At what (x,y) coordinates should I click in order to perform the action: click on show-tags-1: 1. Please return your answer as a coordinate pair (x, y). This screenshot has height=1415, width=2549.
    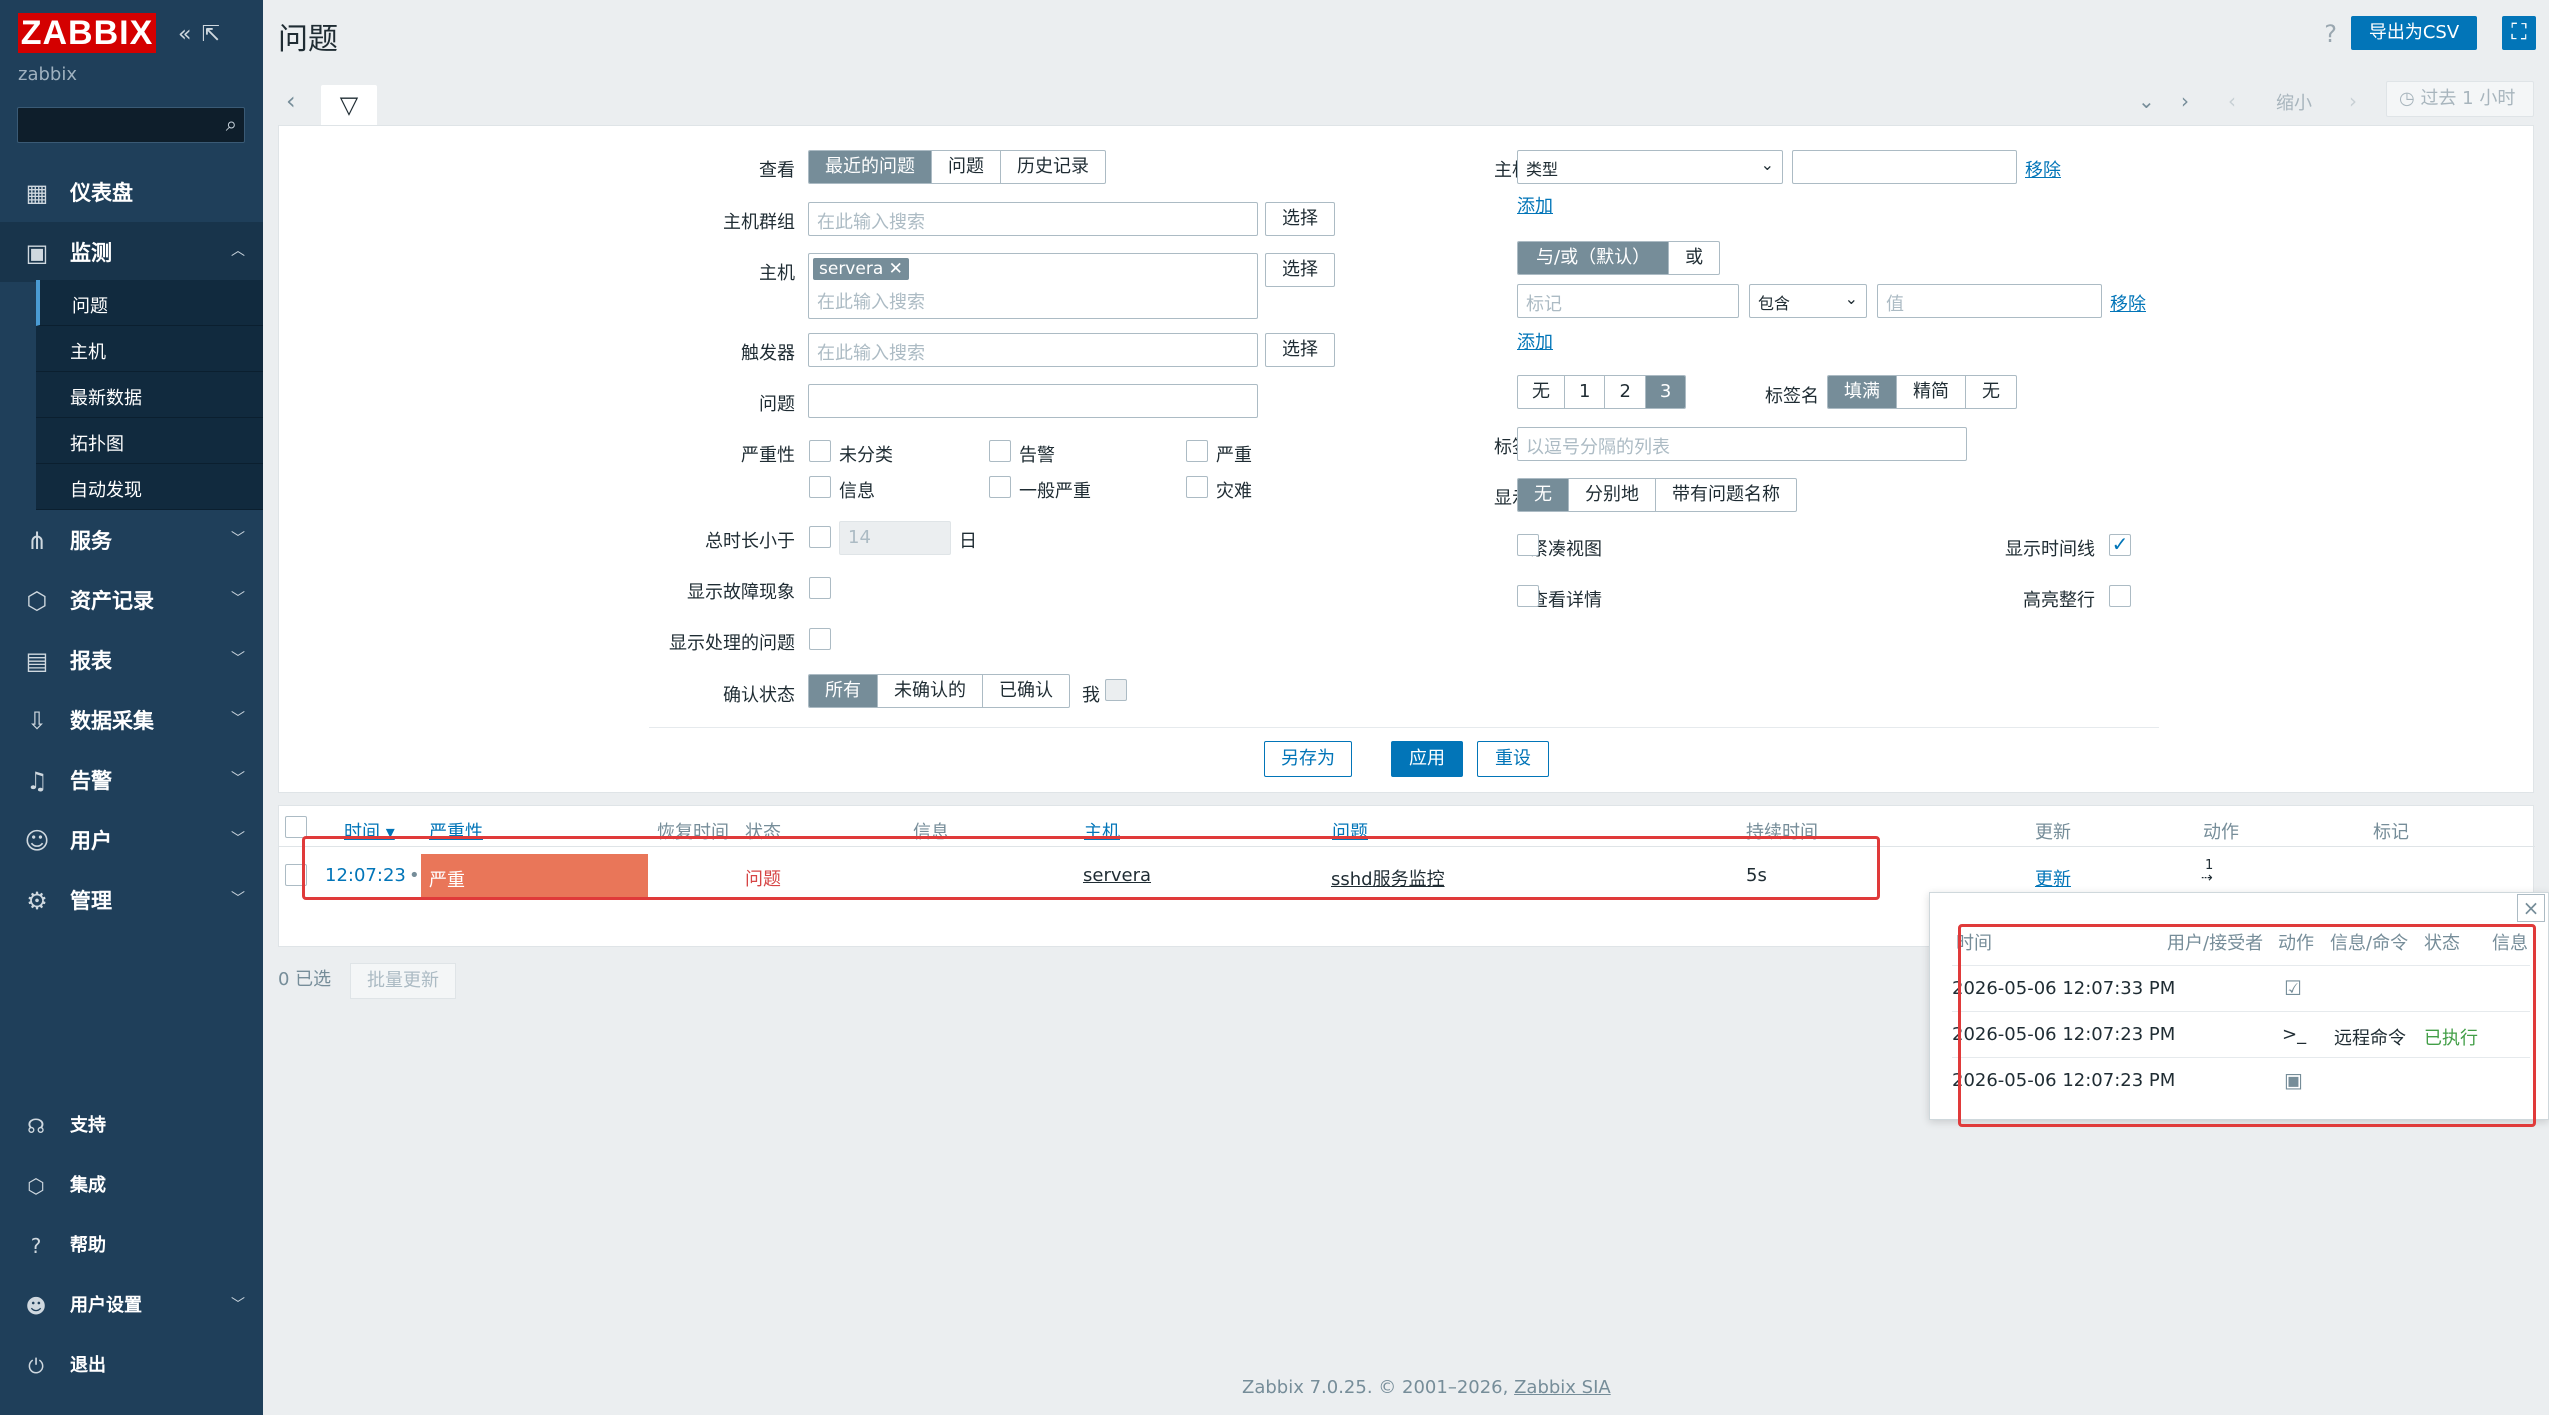
    Looking at the image, I should click on (1585, 392).